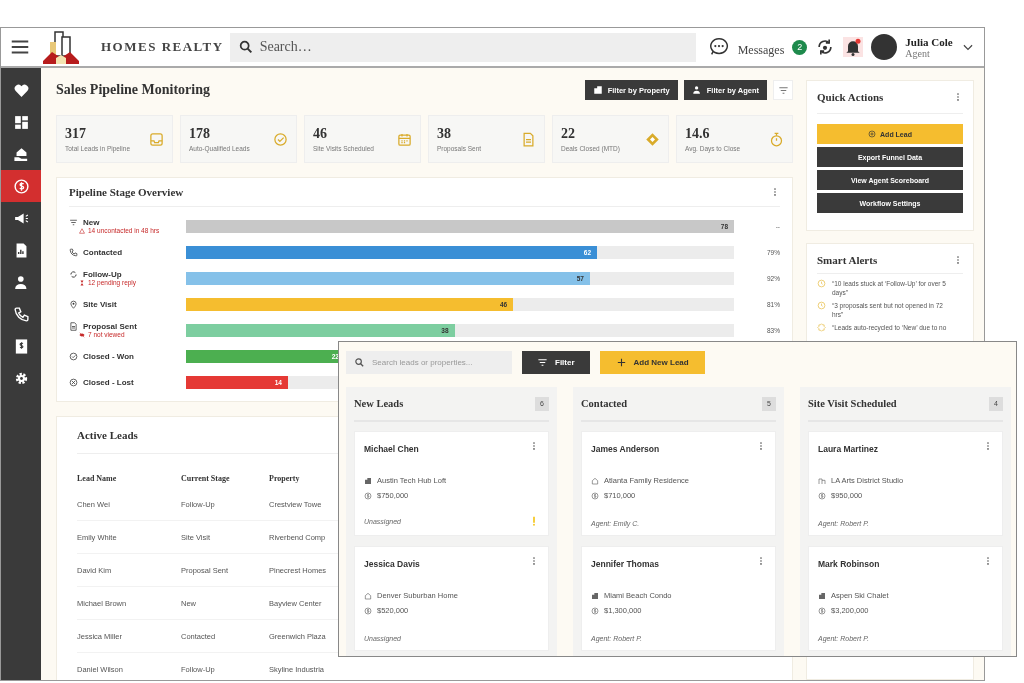  What do you see at coordinates (21, 122) in the screenshot?
I see `dashboard-icon` at bounding box center [21, 122].